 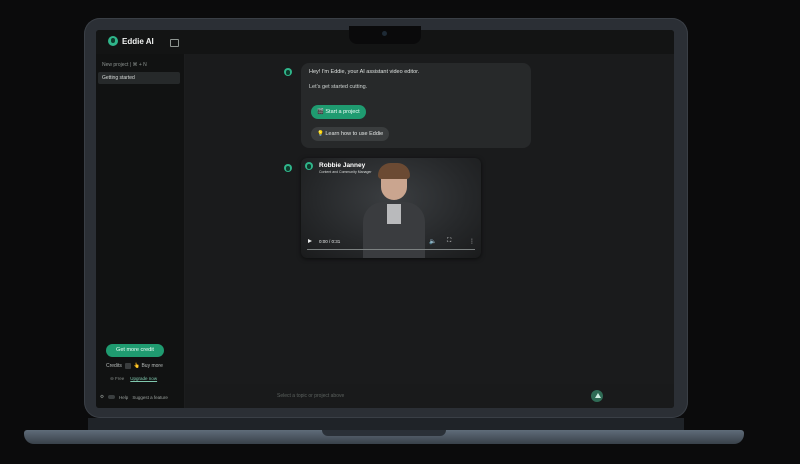 What do you see at coordinates (391, 249) in the screenshot?
I see `video-progress-bar` at bounding box center [391, 249].